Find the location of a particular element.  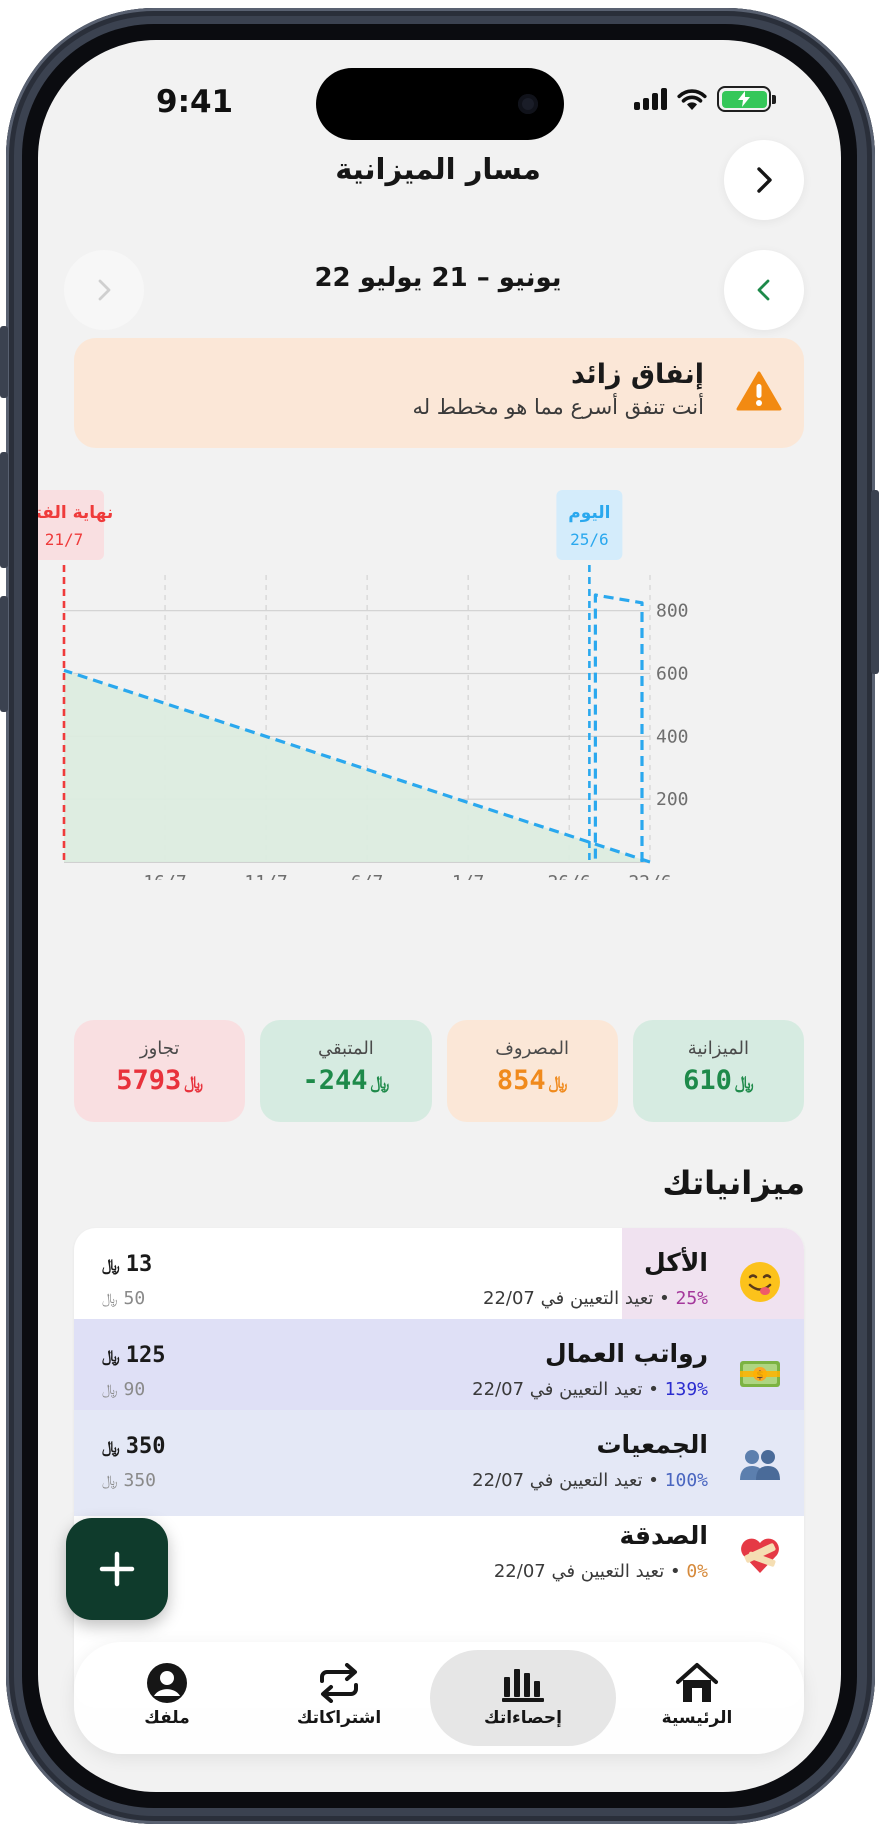

chart-bars-icon is located at coordinates (523, 1685).